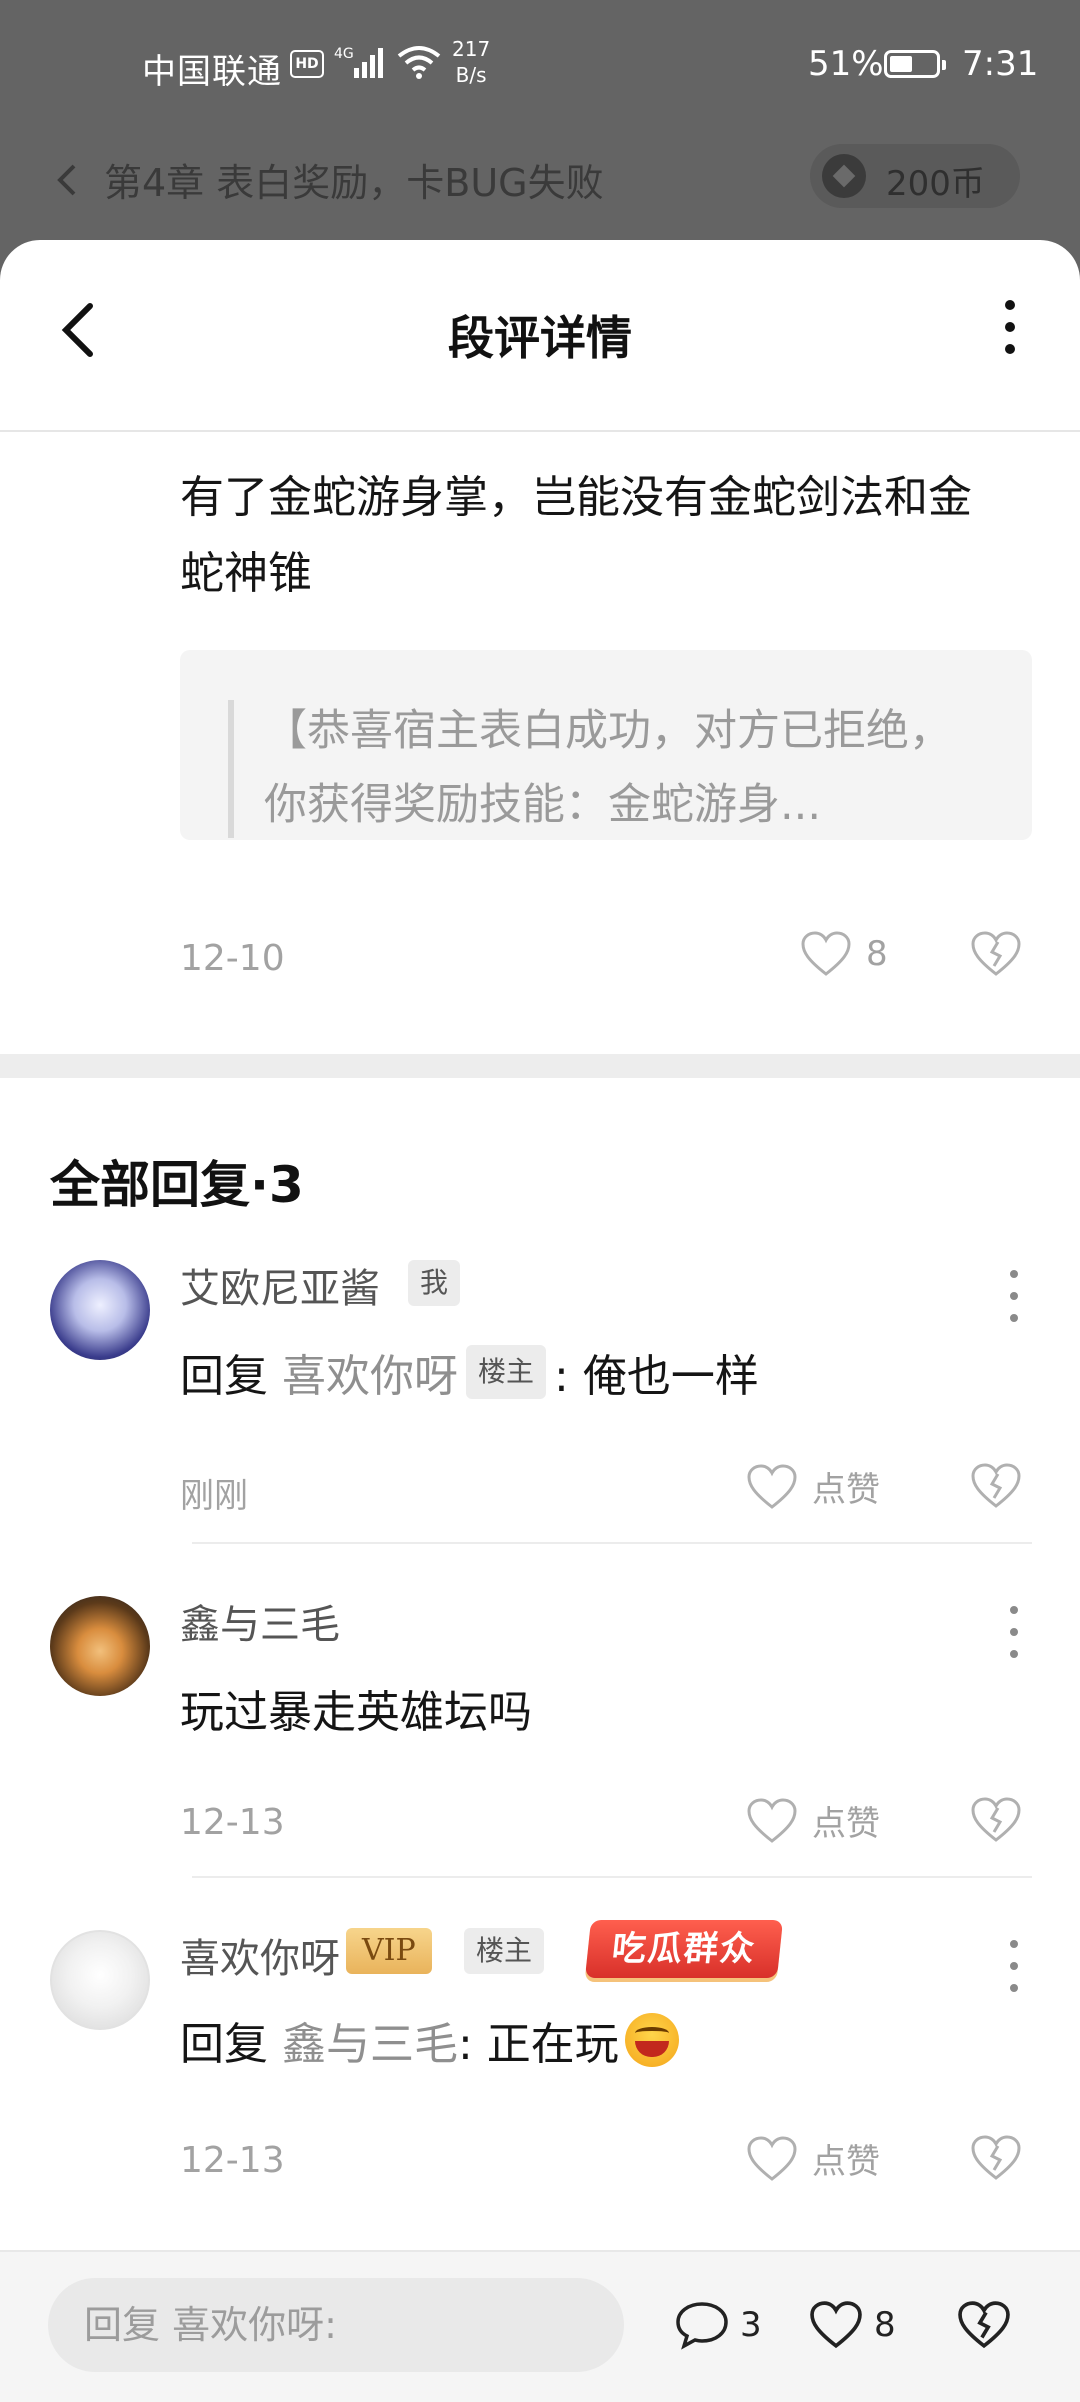 The width and height of the screenshot is (1080, 2402). I want to click on section-divider, so click(540, 1066).